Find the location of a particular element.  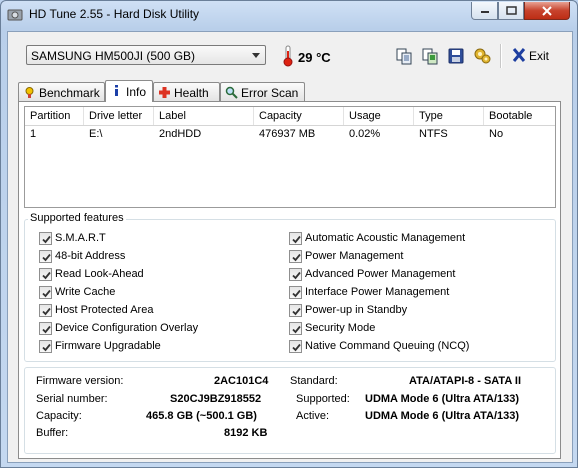

column-header: Drive letter is located at coordinates (119, 116).